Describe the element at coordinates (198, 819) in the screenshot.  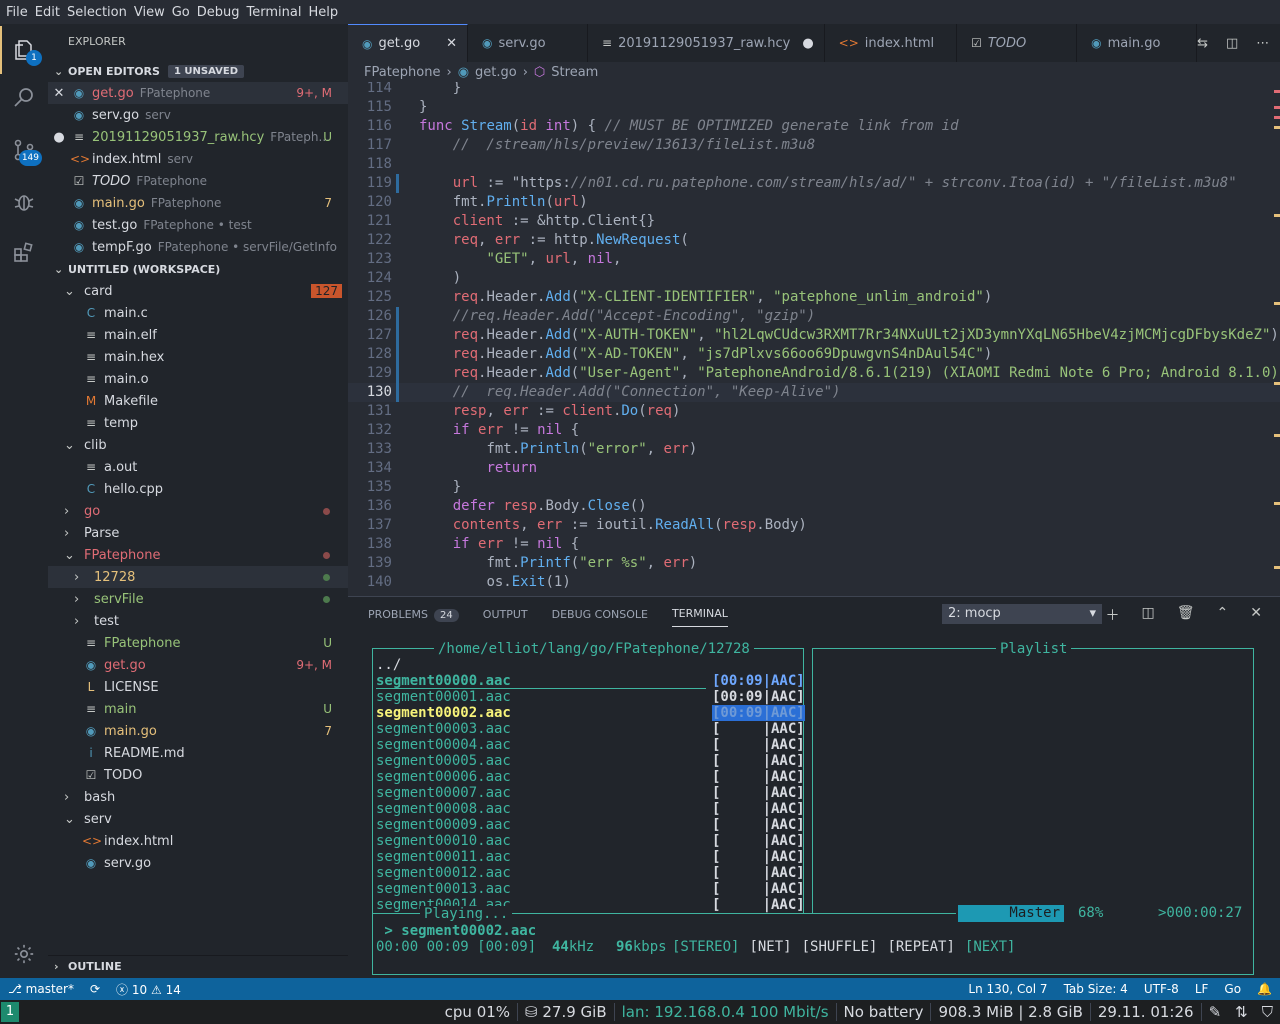
I see `folder-item: ⌄ serv` at that location.